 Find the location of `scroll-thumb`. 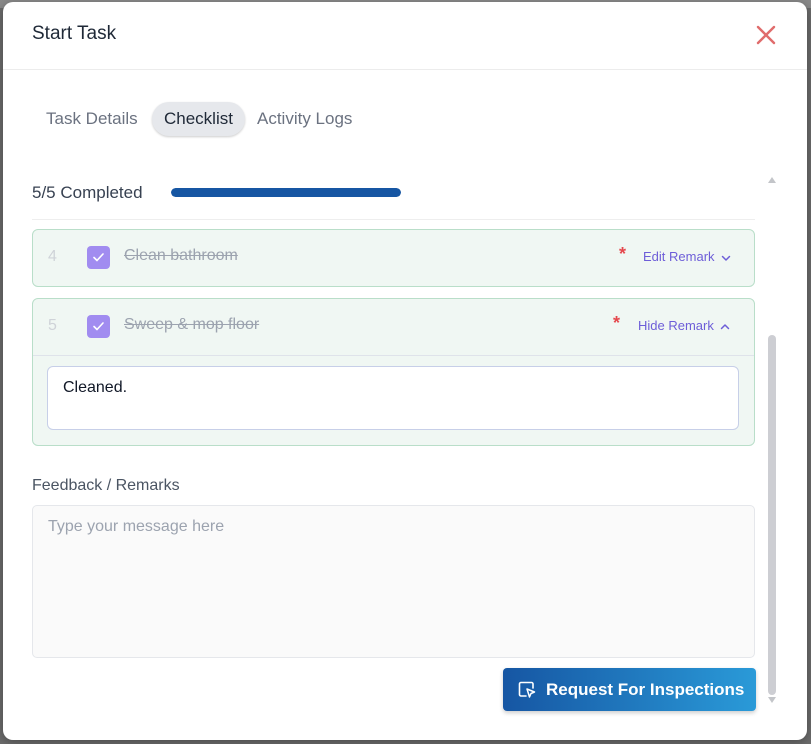

scroll-thumb is located at coordinates (772, 515).